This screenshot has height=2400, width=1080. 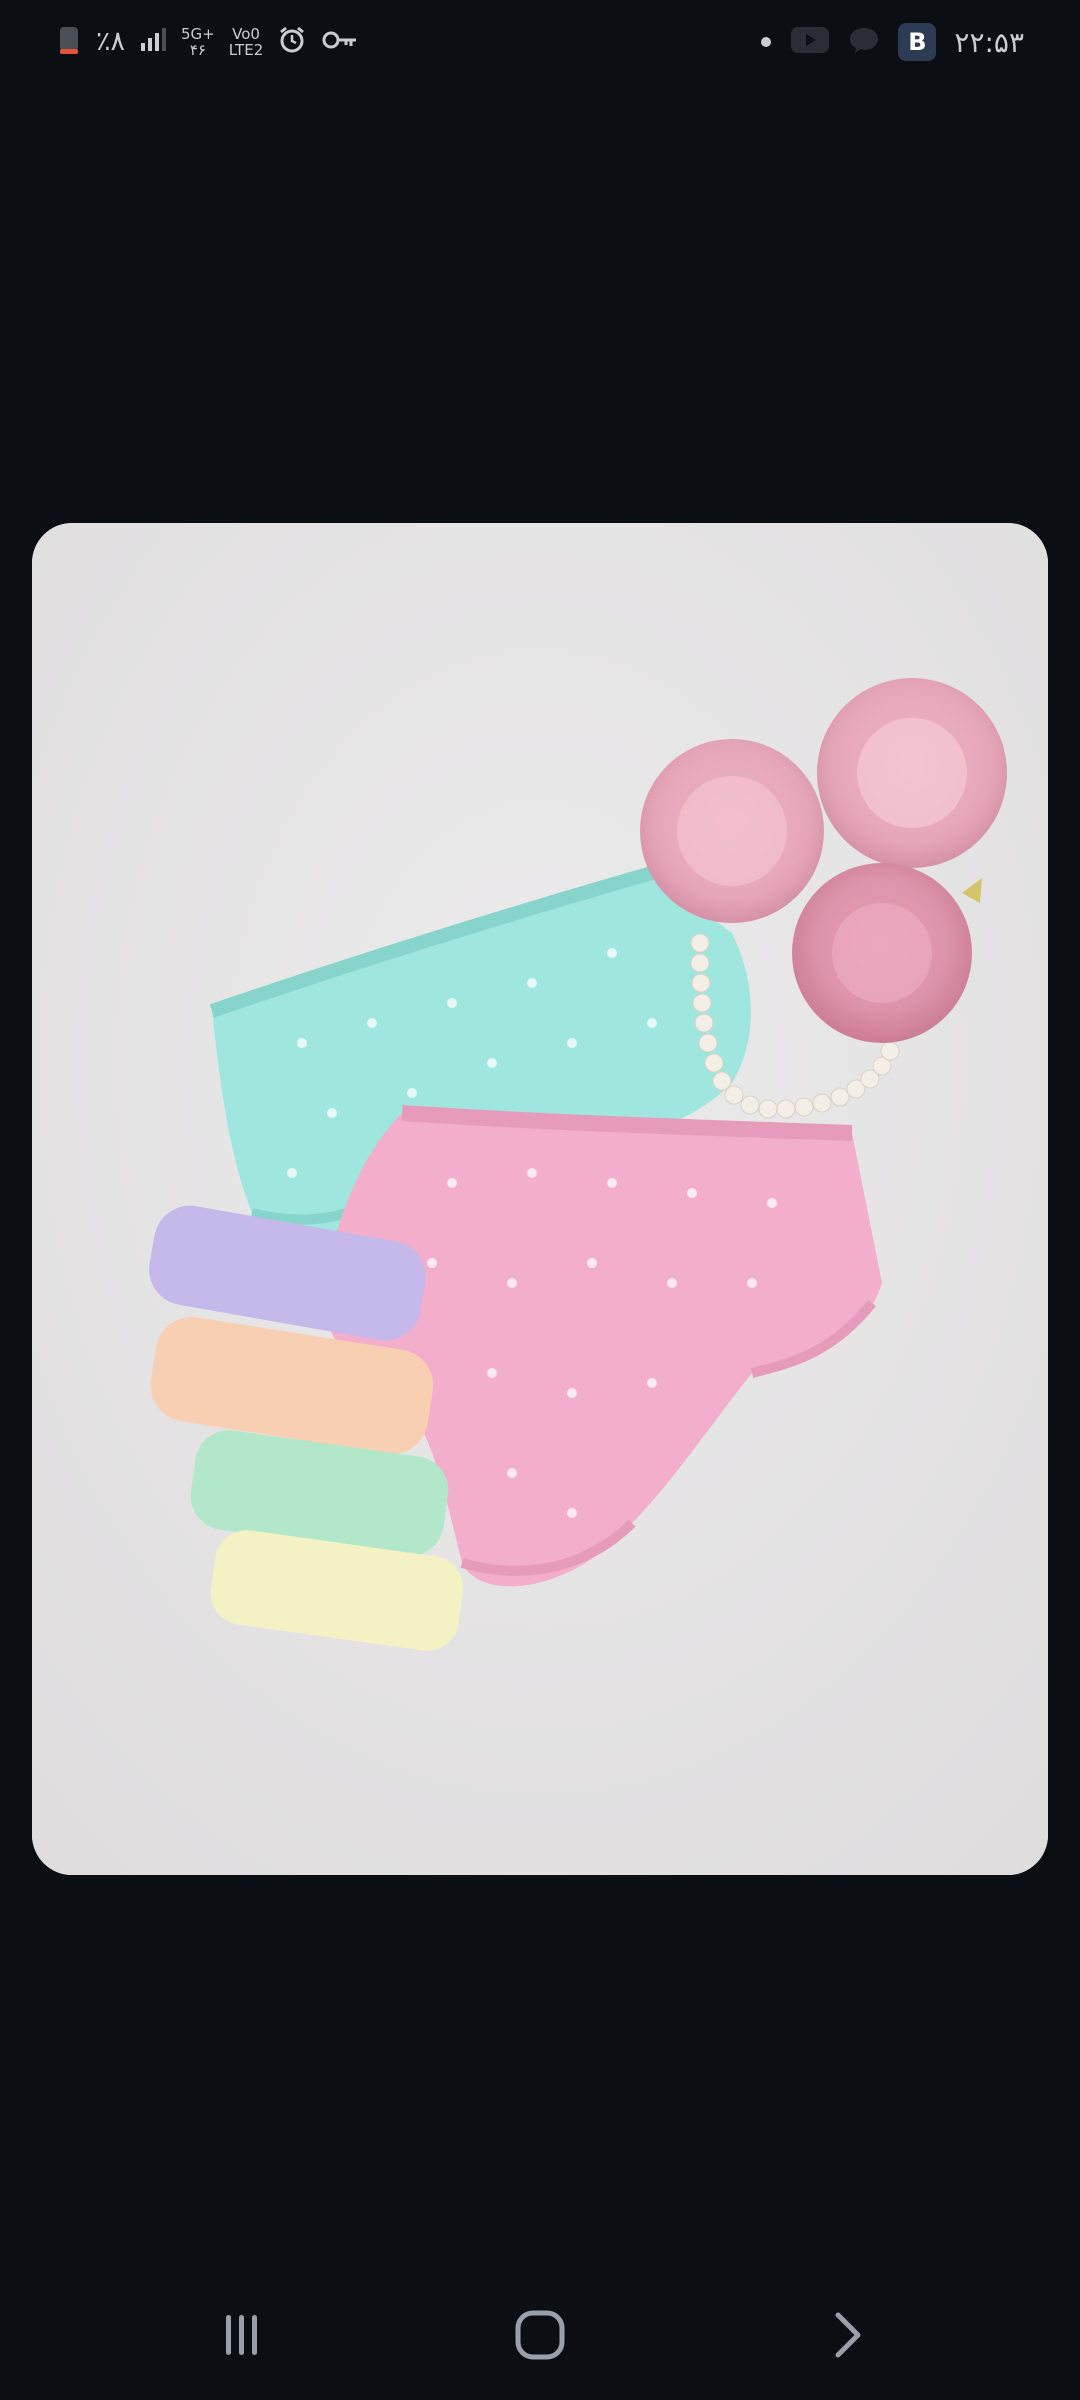 I want to click on network-type: 5G+, so click(x=198, y=34).